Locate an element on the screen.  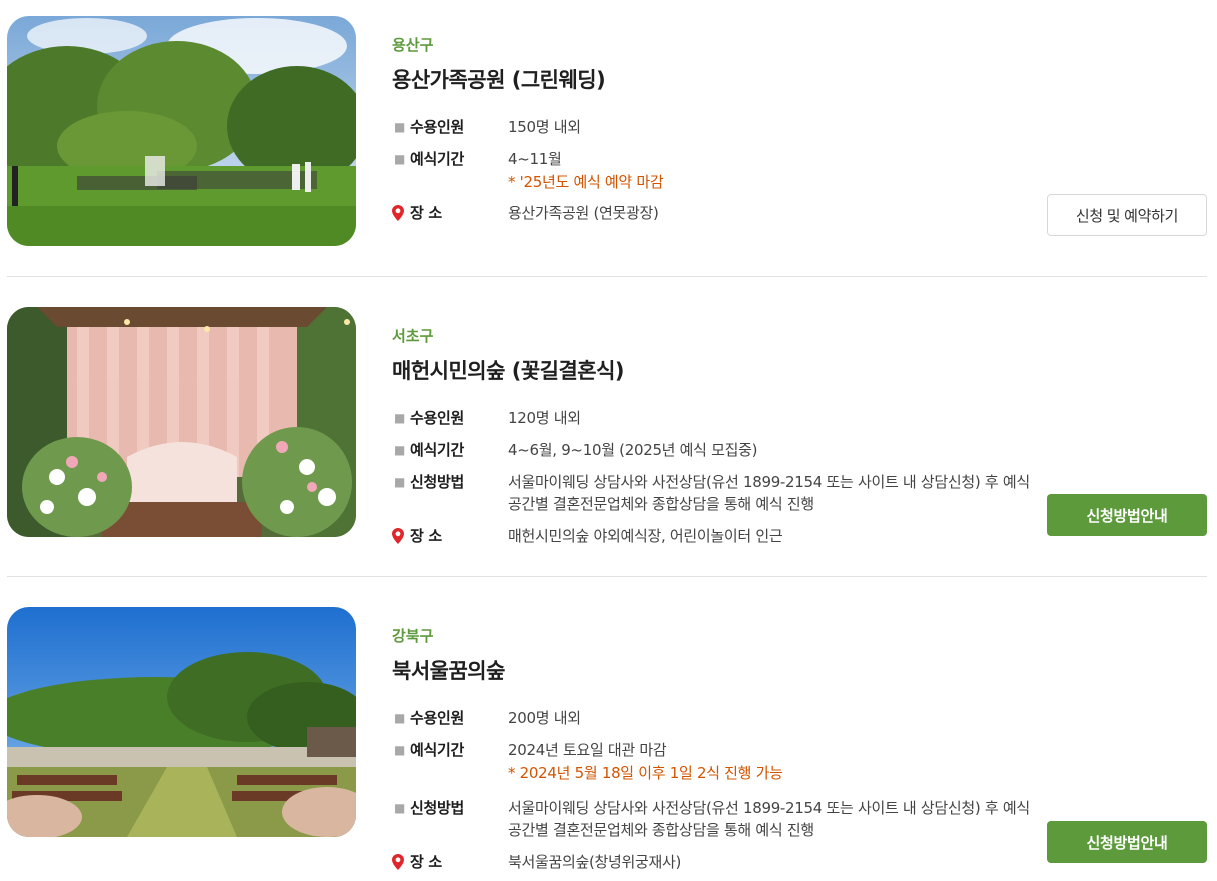
venue-photo-seocho is located at coordinates (181, 422).